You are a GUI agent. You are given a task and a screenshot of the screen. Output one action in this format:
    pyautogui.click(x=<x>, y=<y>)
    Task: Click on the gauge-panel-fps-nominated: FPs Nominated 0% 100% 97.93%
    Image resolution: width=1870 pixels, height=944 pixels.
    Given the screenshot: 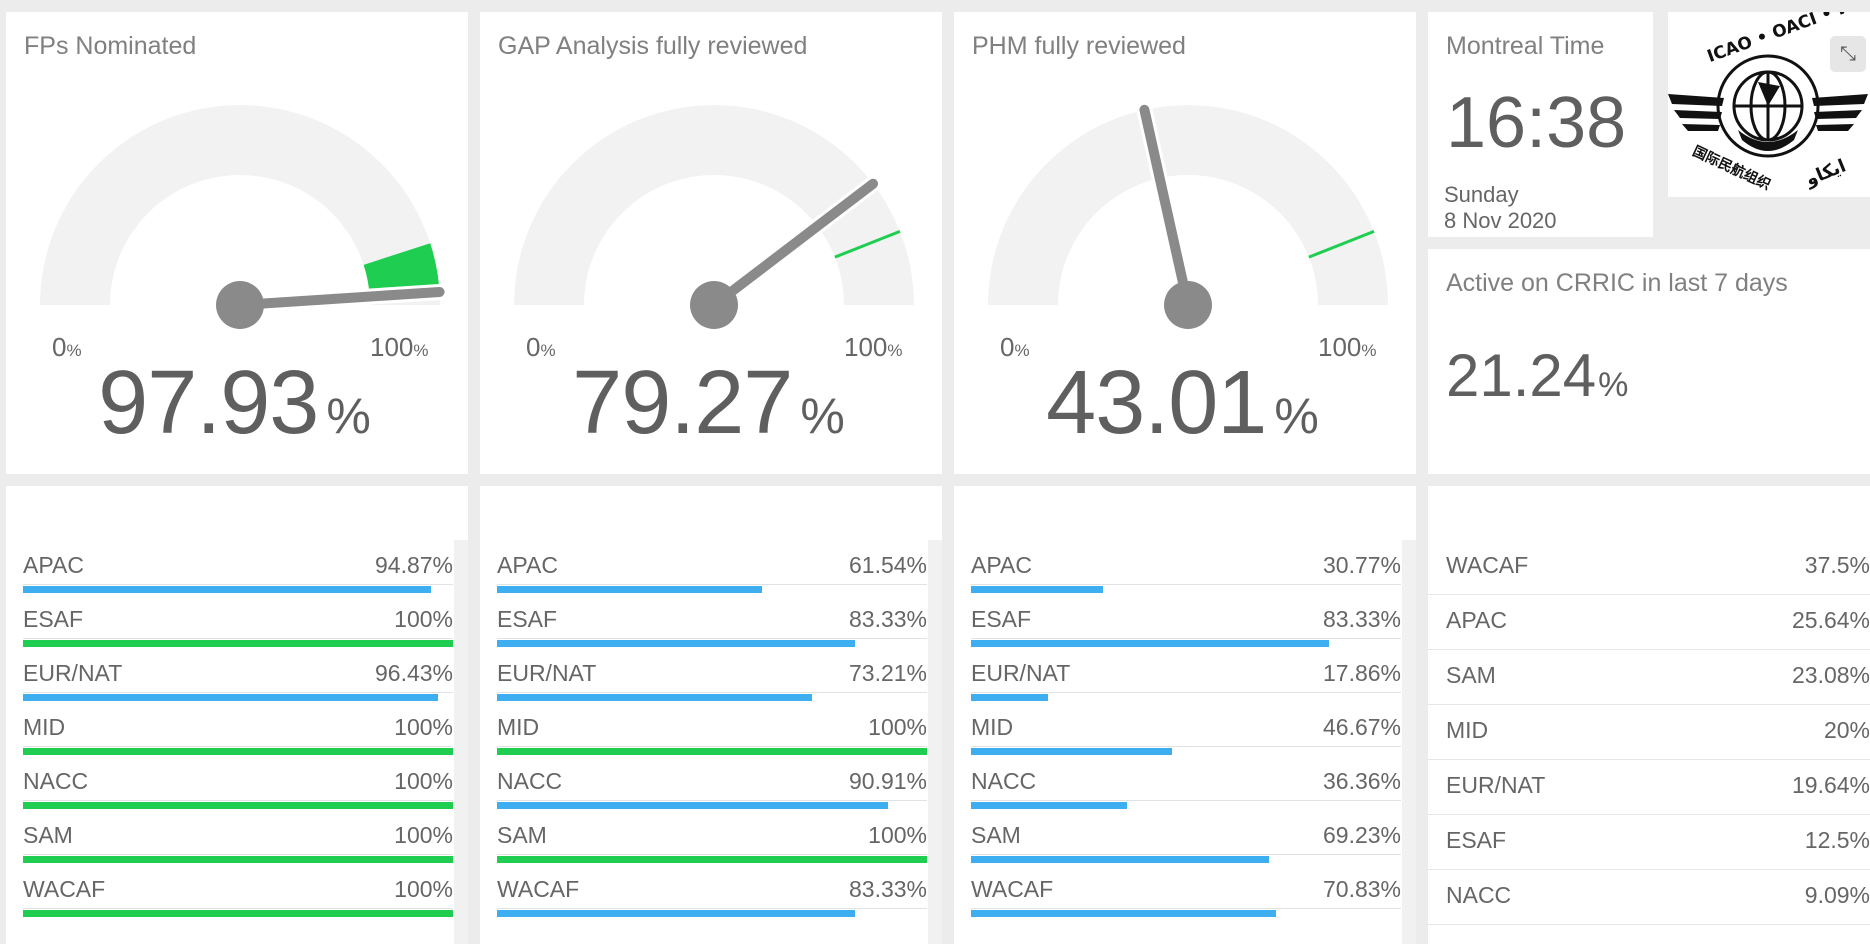 What is the action you would take?
    pyautogui.click(x=237, y=243)
    